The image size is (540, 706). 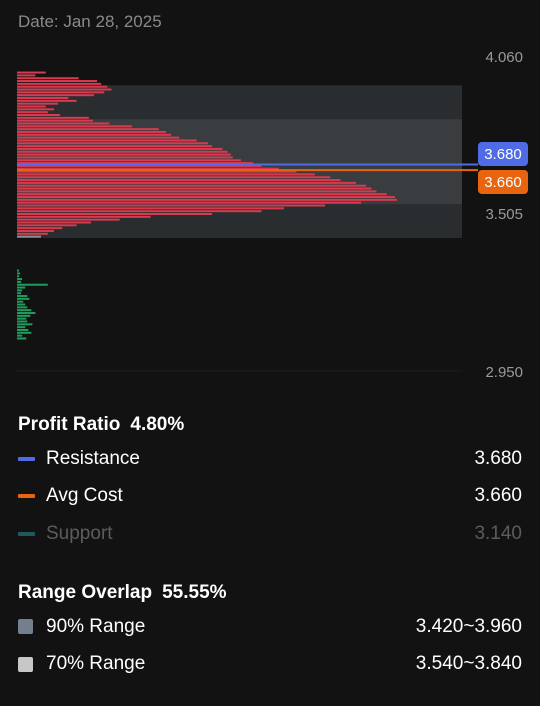 What do you see at coordinates (270, 665) in the screenshot?
I see `range-70-row: 70% Range 3.540~3.840` at bounding box center [270, 665].